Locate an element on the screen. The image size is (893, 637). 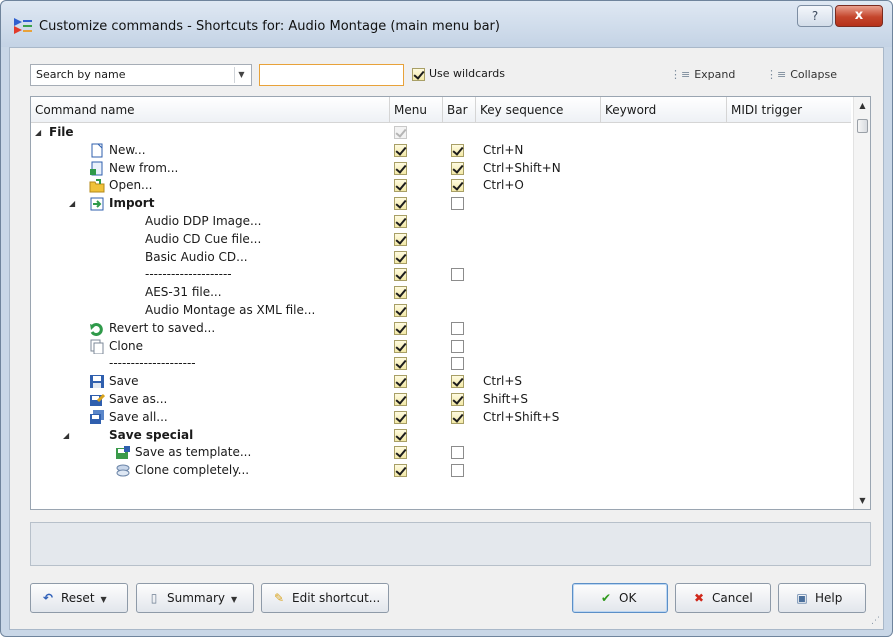
key-sequence-cell: Ctrl+O is located at coordinates (503, 185).